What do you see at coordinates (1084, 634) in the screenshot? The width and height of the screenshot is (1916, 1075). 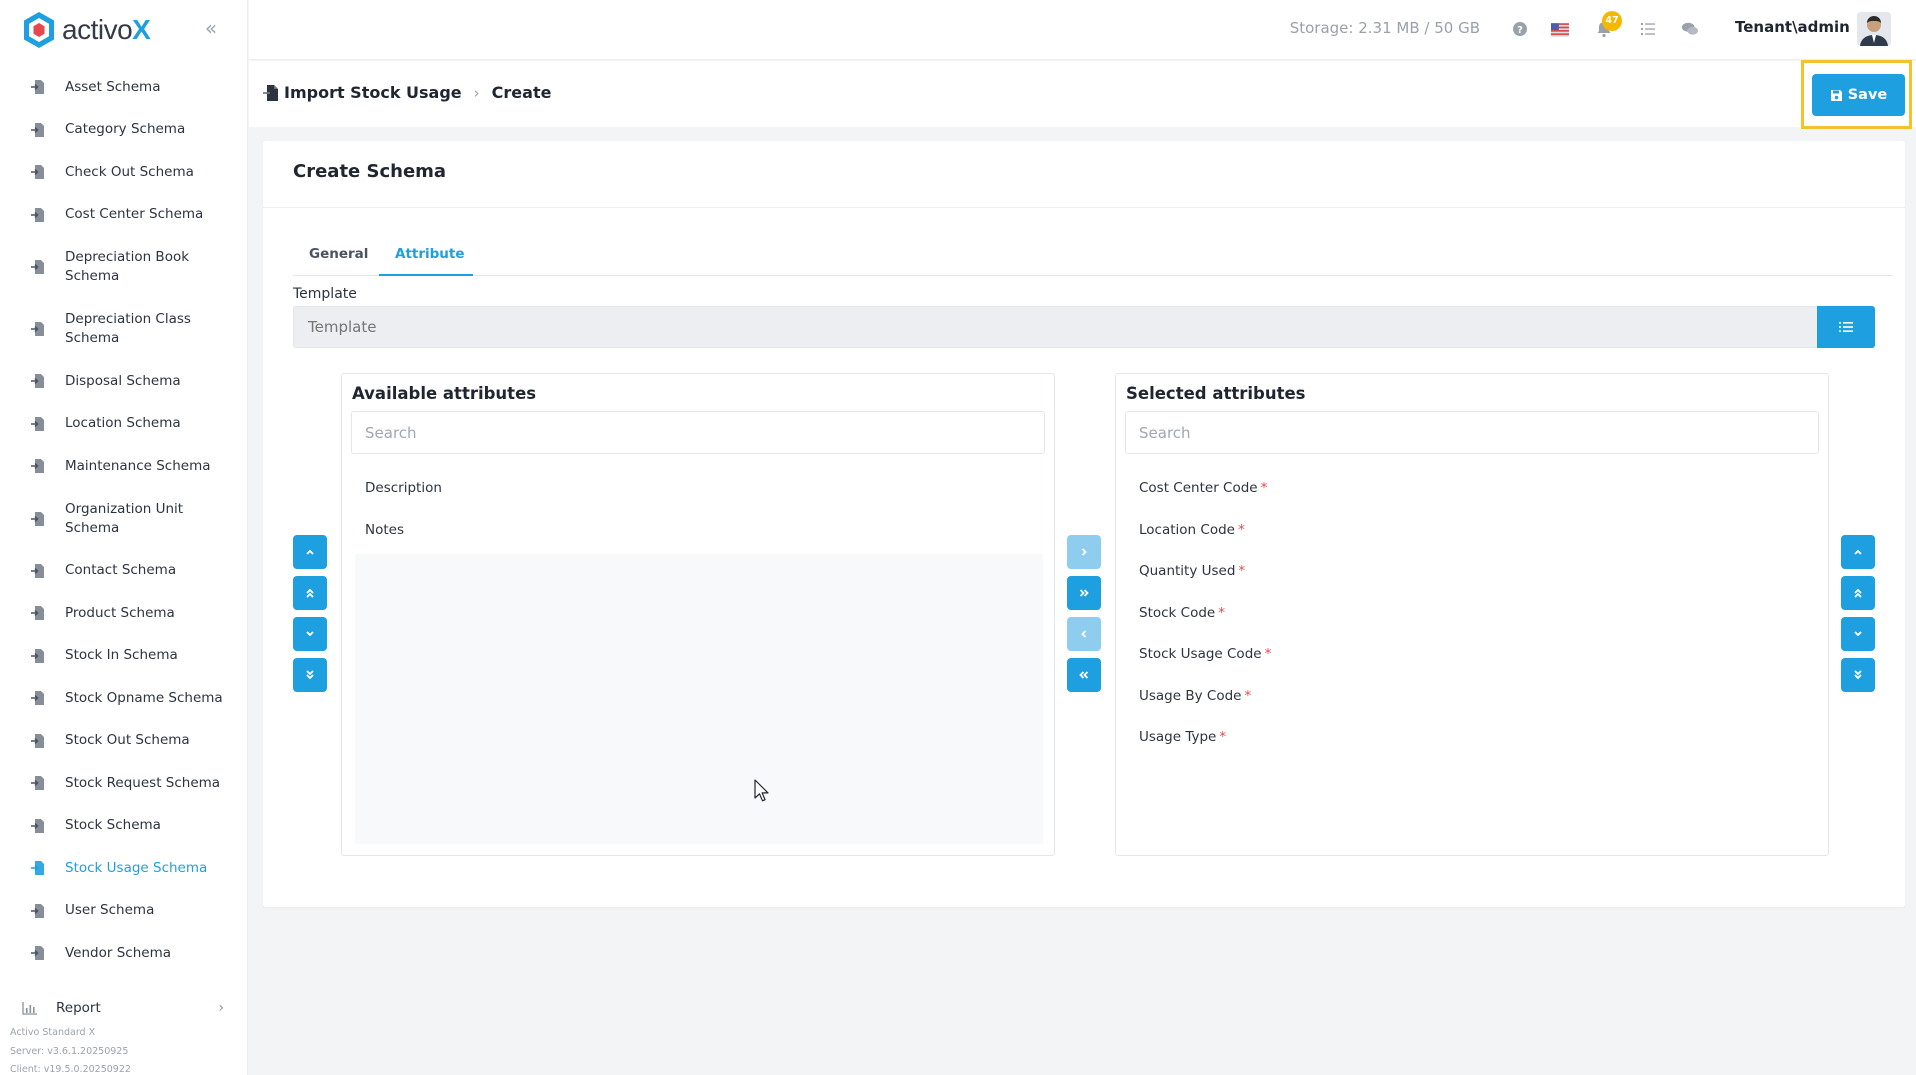 I see `move-left-button` at bounding box center [1084, 634].